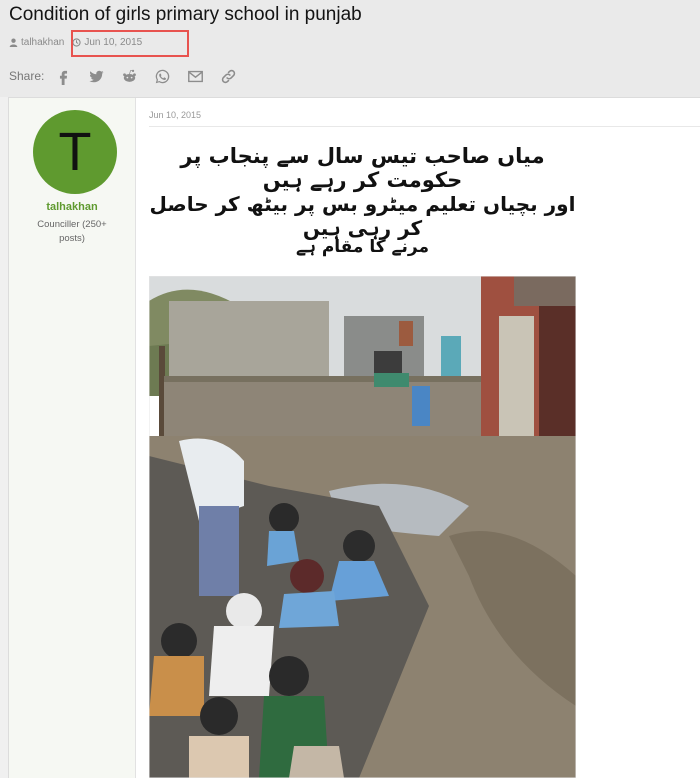  Describe the element at coordinates (72, 207) in the screenshot. I see `post-username: talhakhan` at that location.